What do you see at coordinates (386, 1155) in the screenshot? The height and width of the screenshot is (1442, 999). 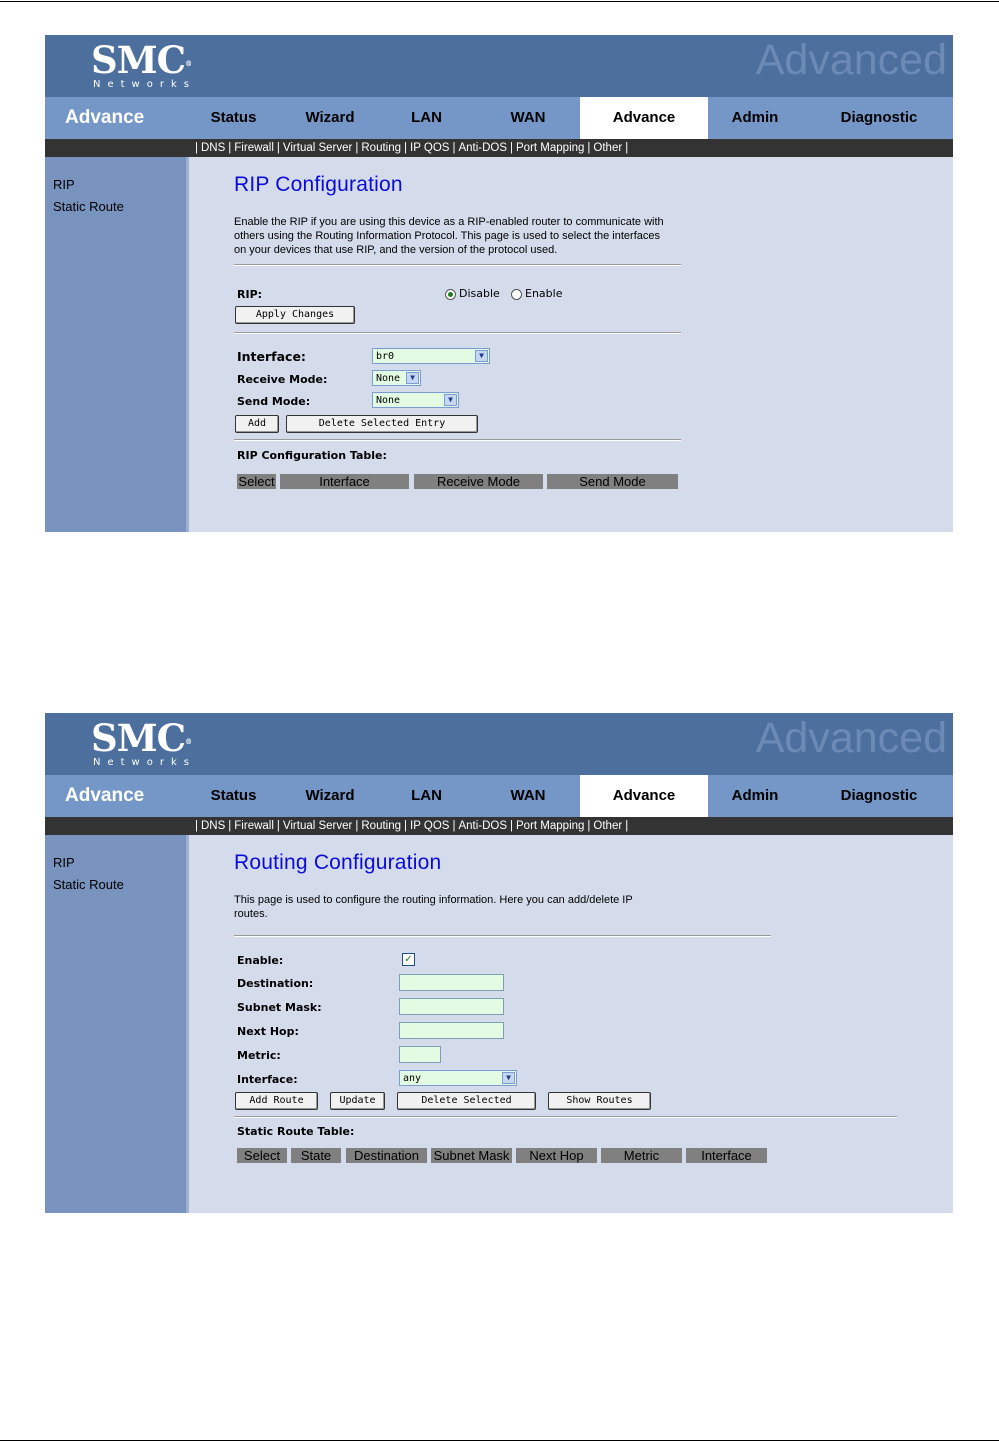 I see `table-header-destination: Destination` at bounding box center [386, 1155].